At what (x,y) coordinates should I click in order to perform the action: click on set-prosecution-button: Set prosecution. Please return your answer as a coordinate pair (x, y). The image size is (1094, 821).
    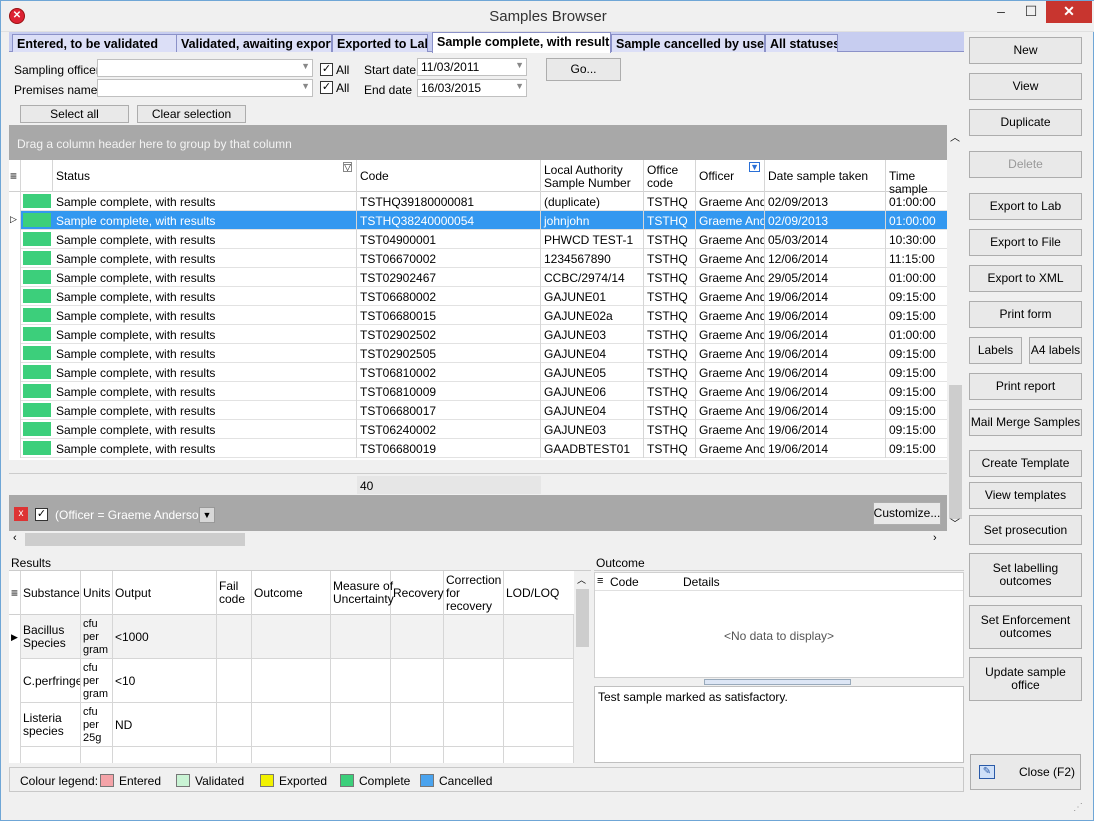
    Looking at the image, I should click on (1025, 530).